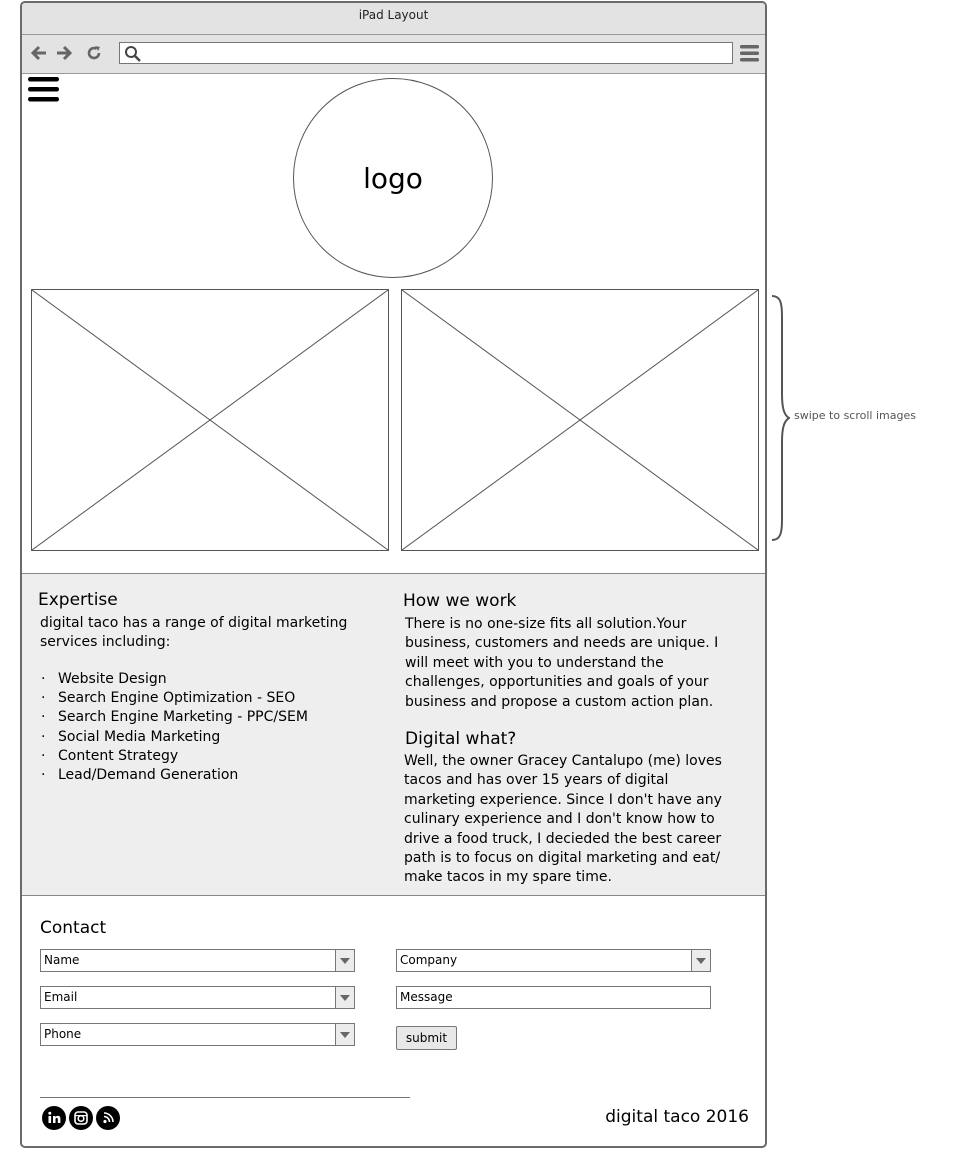  What do you see at coordinates (749, 53) in the screenshot?
I see `browser-menu-icon` at bounding box center [749, 53].